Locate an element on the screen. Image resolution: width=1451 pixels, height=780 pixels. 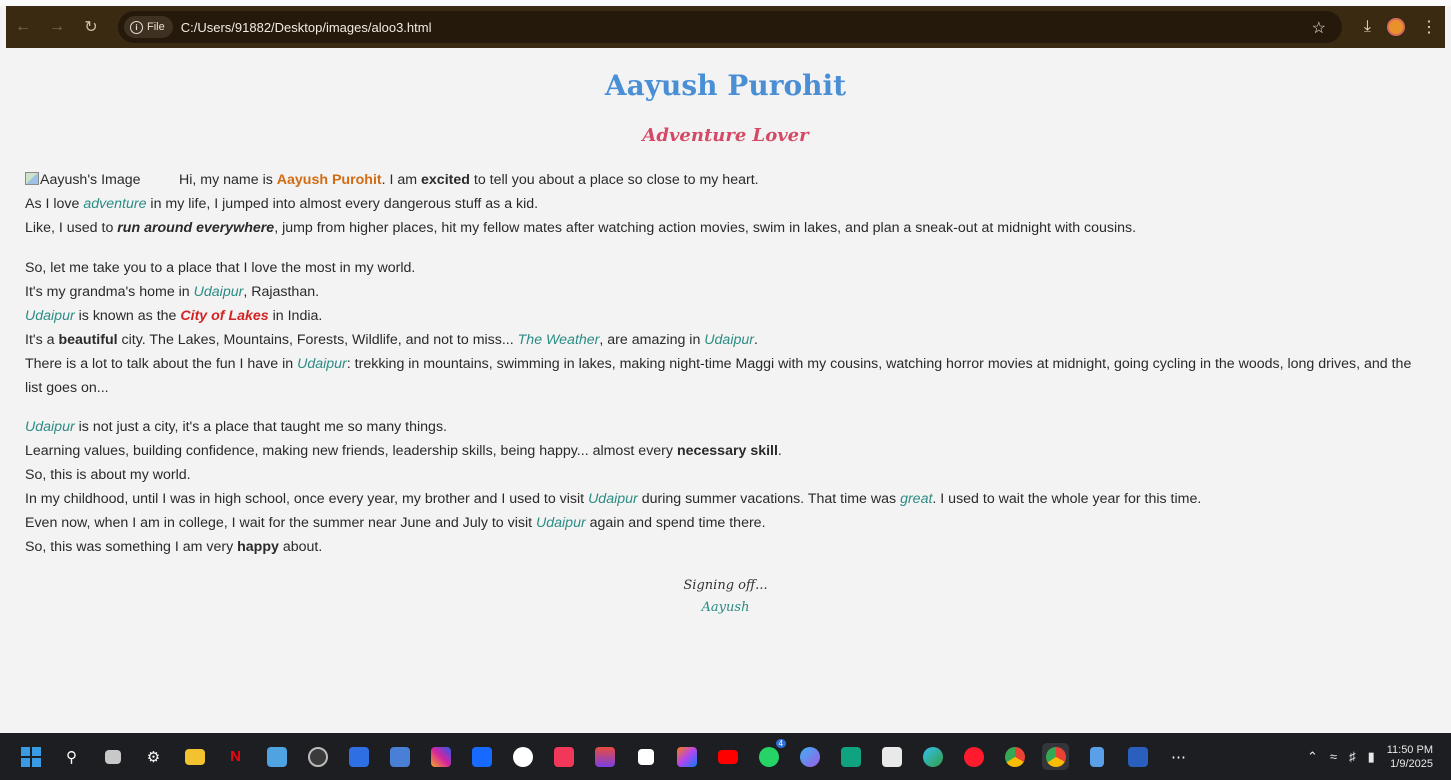
word-app-icon is located at coordinates (1137, 756).